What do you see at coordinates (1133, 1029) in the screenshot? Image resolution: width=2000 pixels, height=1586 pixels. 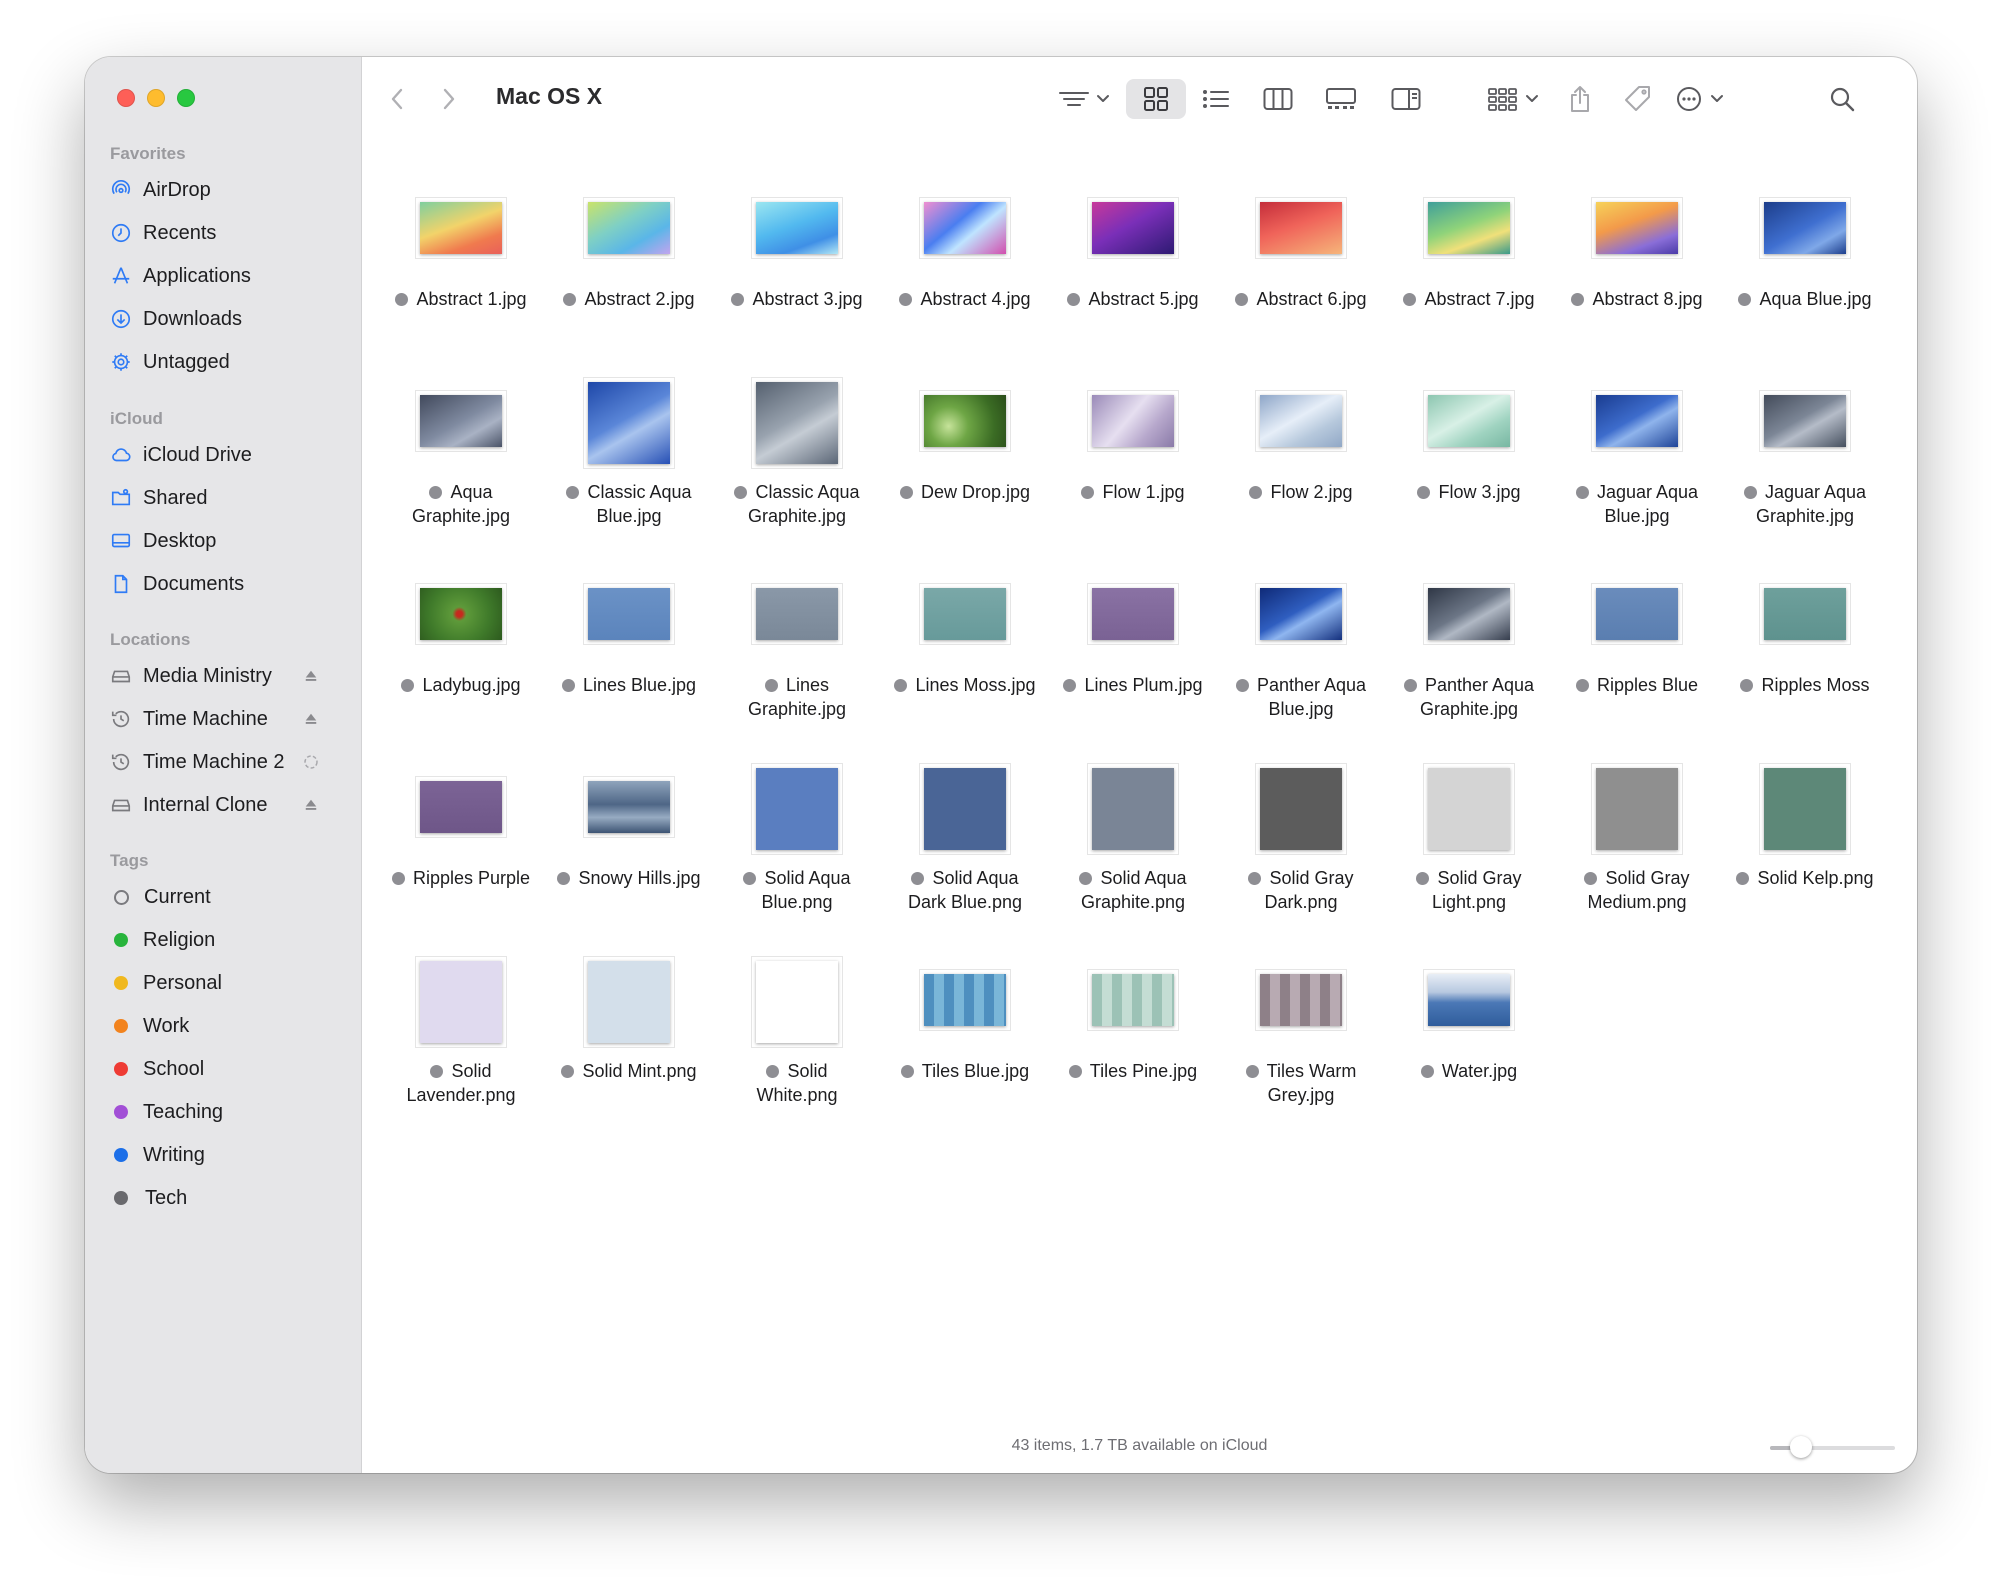 I see `file-item: Tiles Pine.jpg` at bounding box center [1133, 1029].